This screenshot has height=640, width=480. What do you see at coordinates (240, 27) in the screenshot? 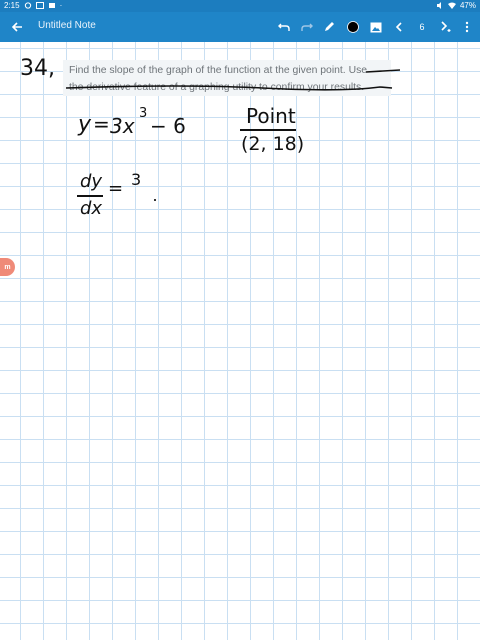
I see `app-bar: Untitled Note 6` at bounding box center [240, 27].